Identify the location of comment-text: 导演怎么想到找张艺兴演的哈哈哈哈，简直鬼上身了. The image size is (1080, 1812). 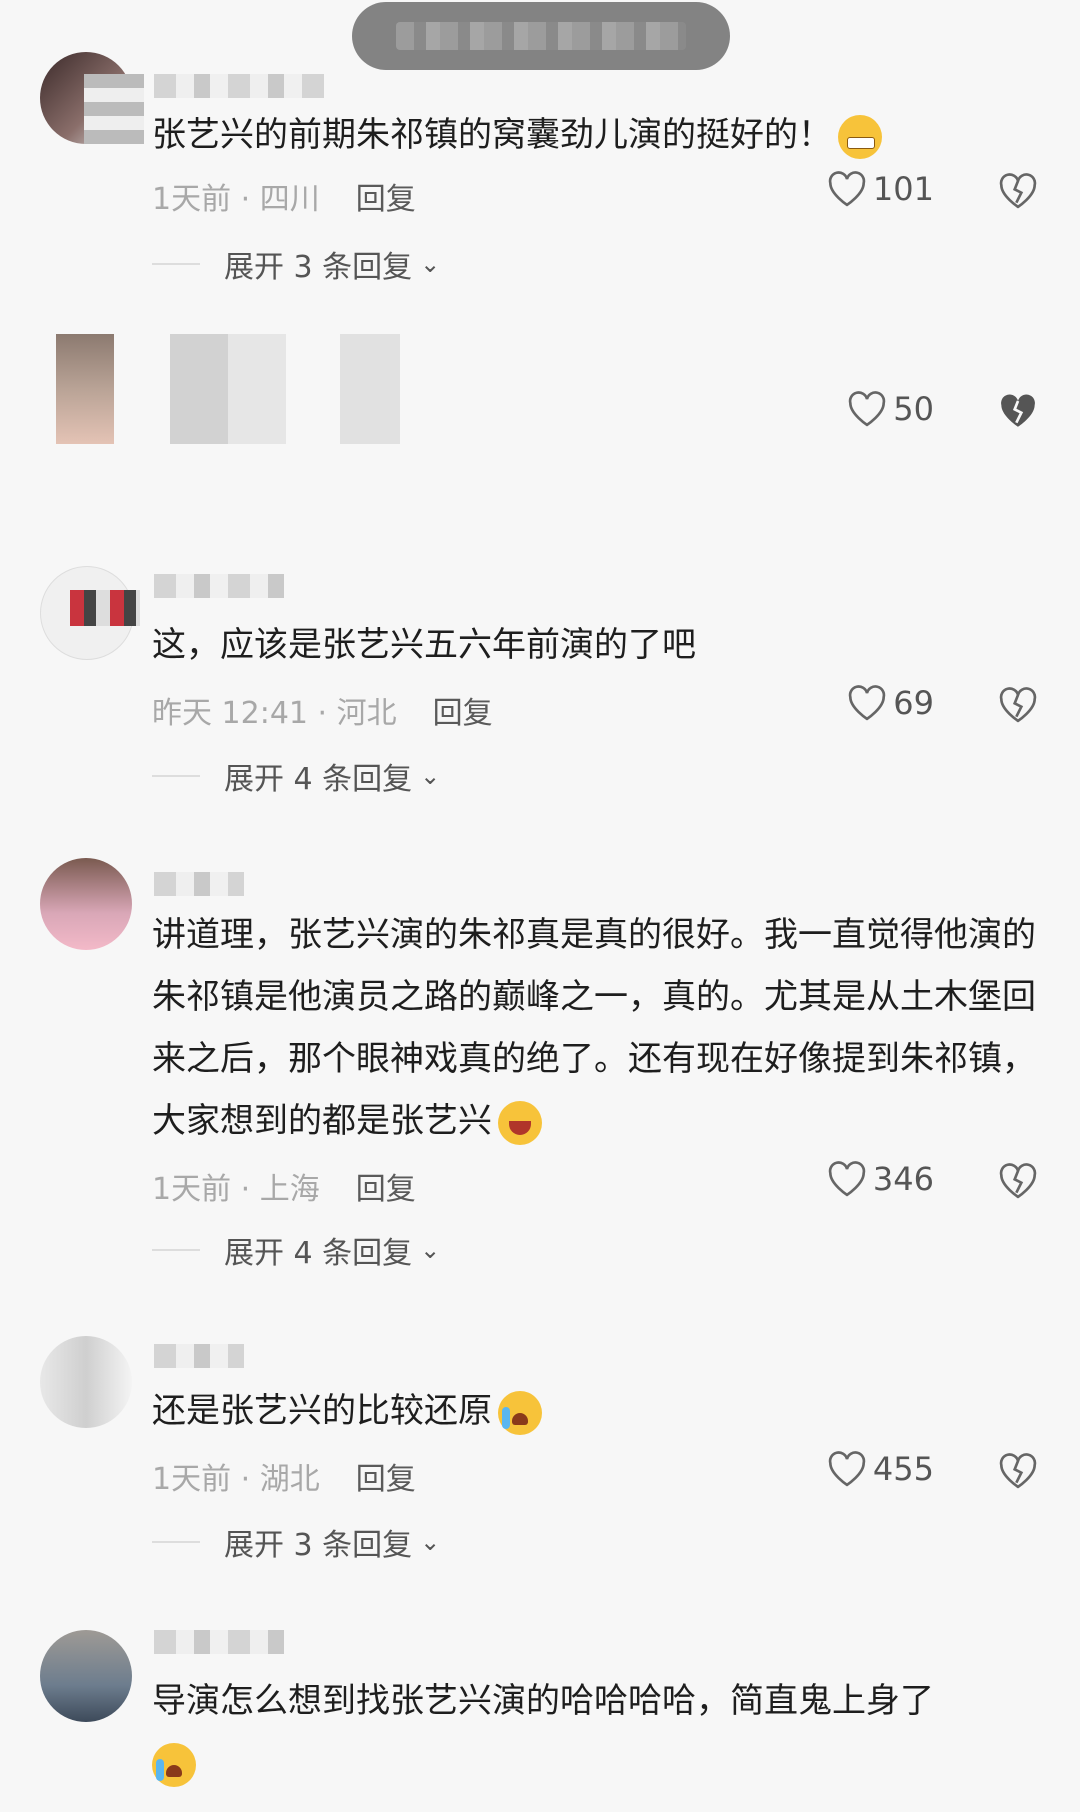
(596, 1732).